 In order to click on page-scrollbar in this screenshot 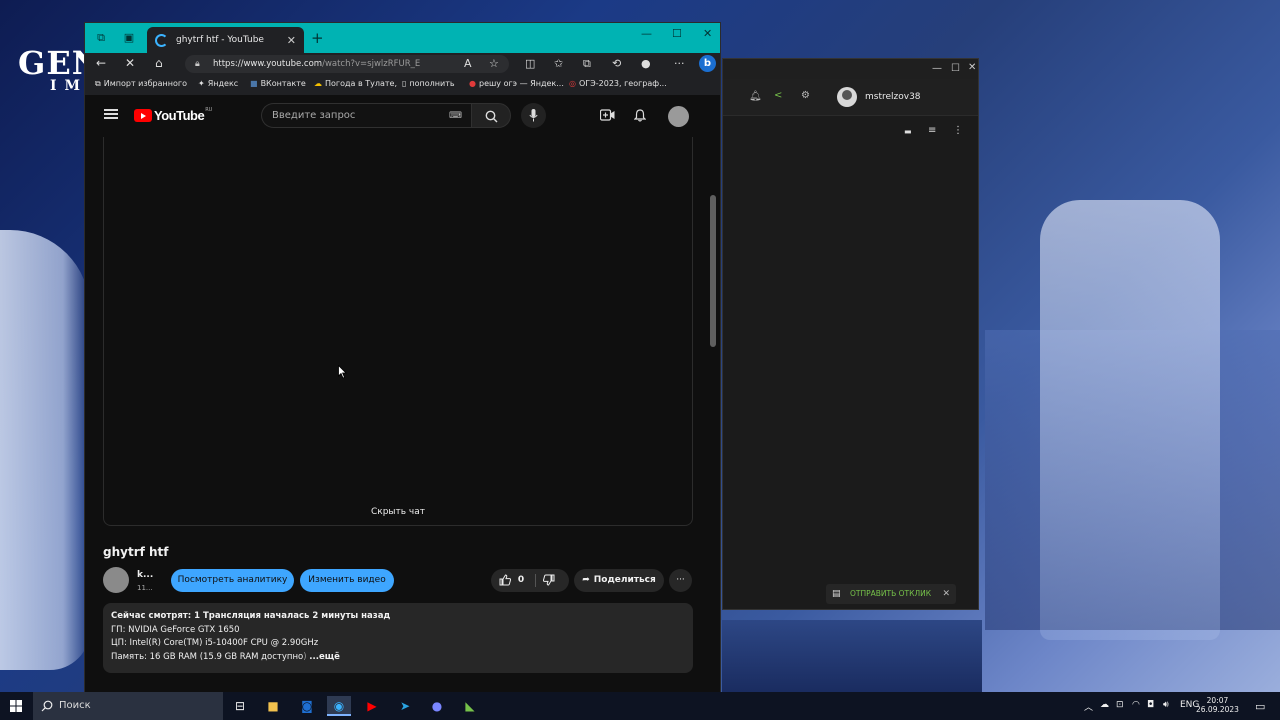, I will do `click(713, 271)`.